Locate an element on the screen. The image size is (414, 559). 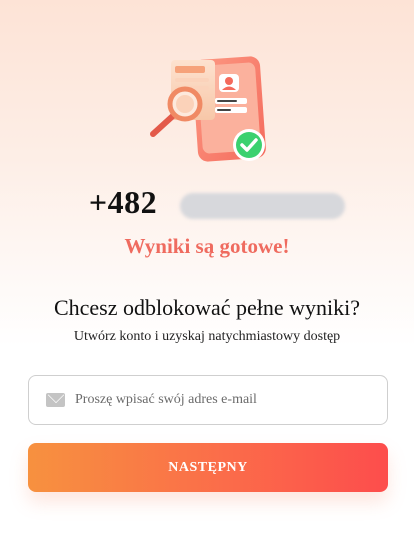
unlock-title: Chcesz odblokować pełne wyniki? is located at coordinates (207, 307).